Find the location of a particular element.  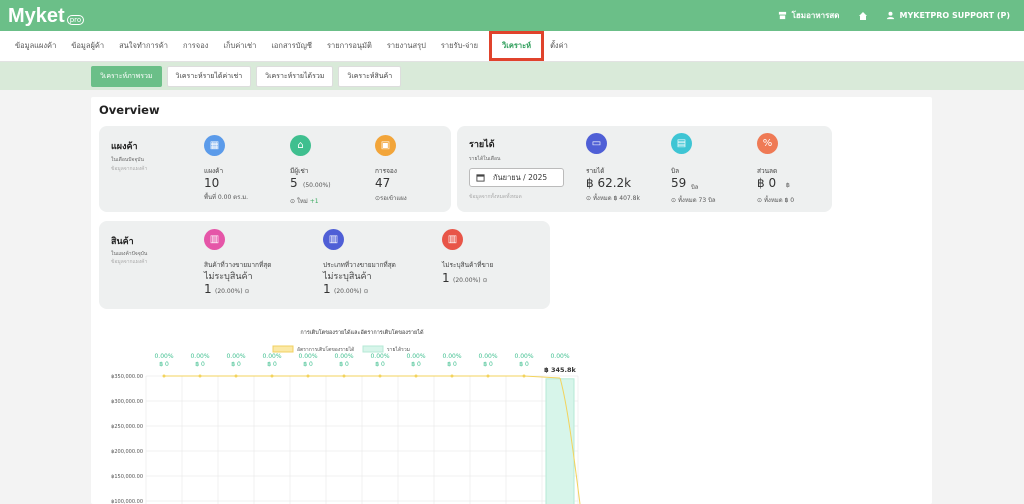

menu-item-approvals: รายการอนุมัติ is located at coordinates (349, 46).